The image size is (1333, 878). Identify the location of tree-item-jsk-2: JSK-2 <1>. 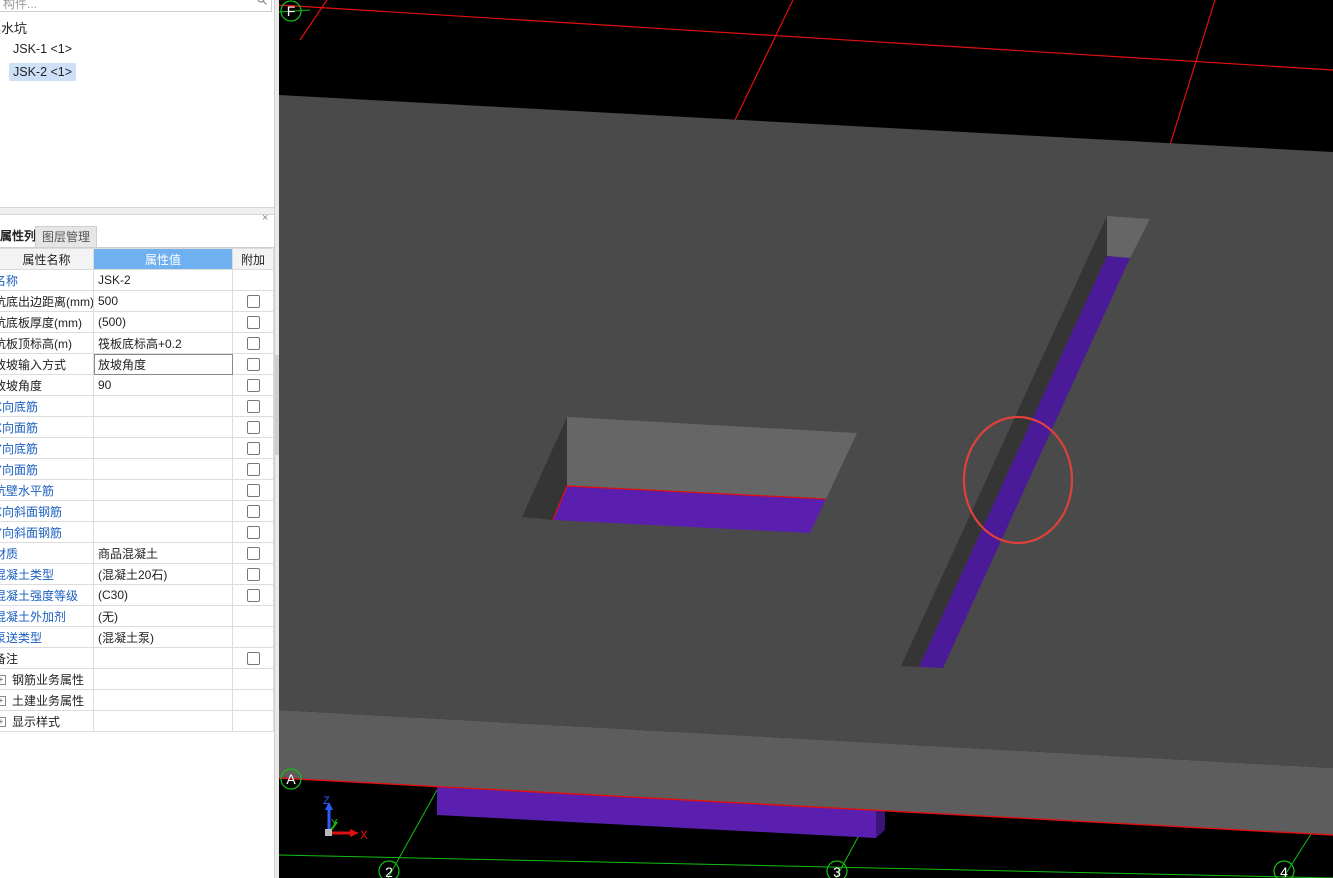
(43, 72).